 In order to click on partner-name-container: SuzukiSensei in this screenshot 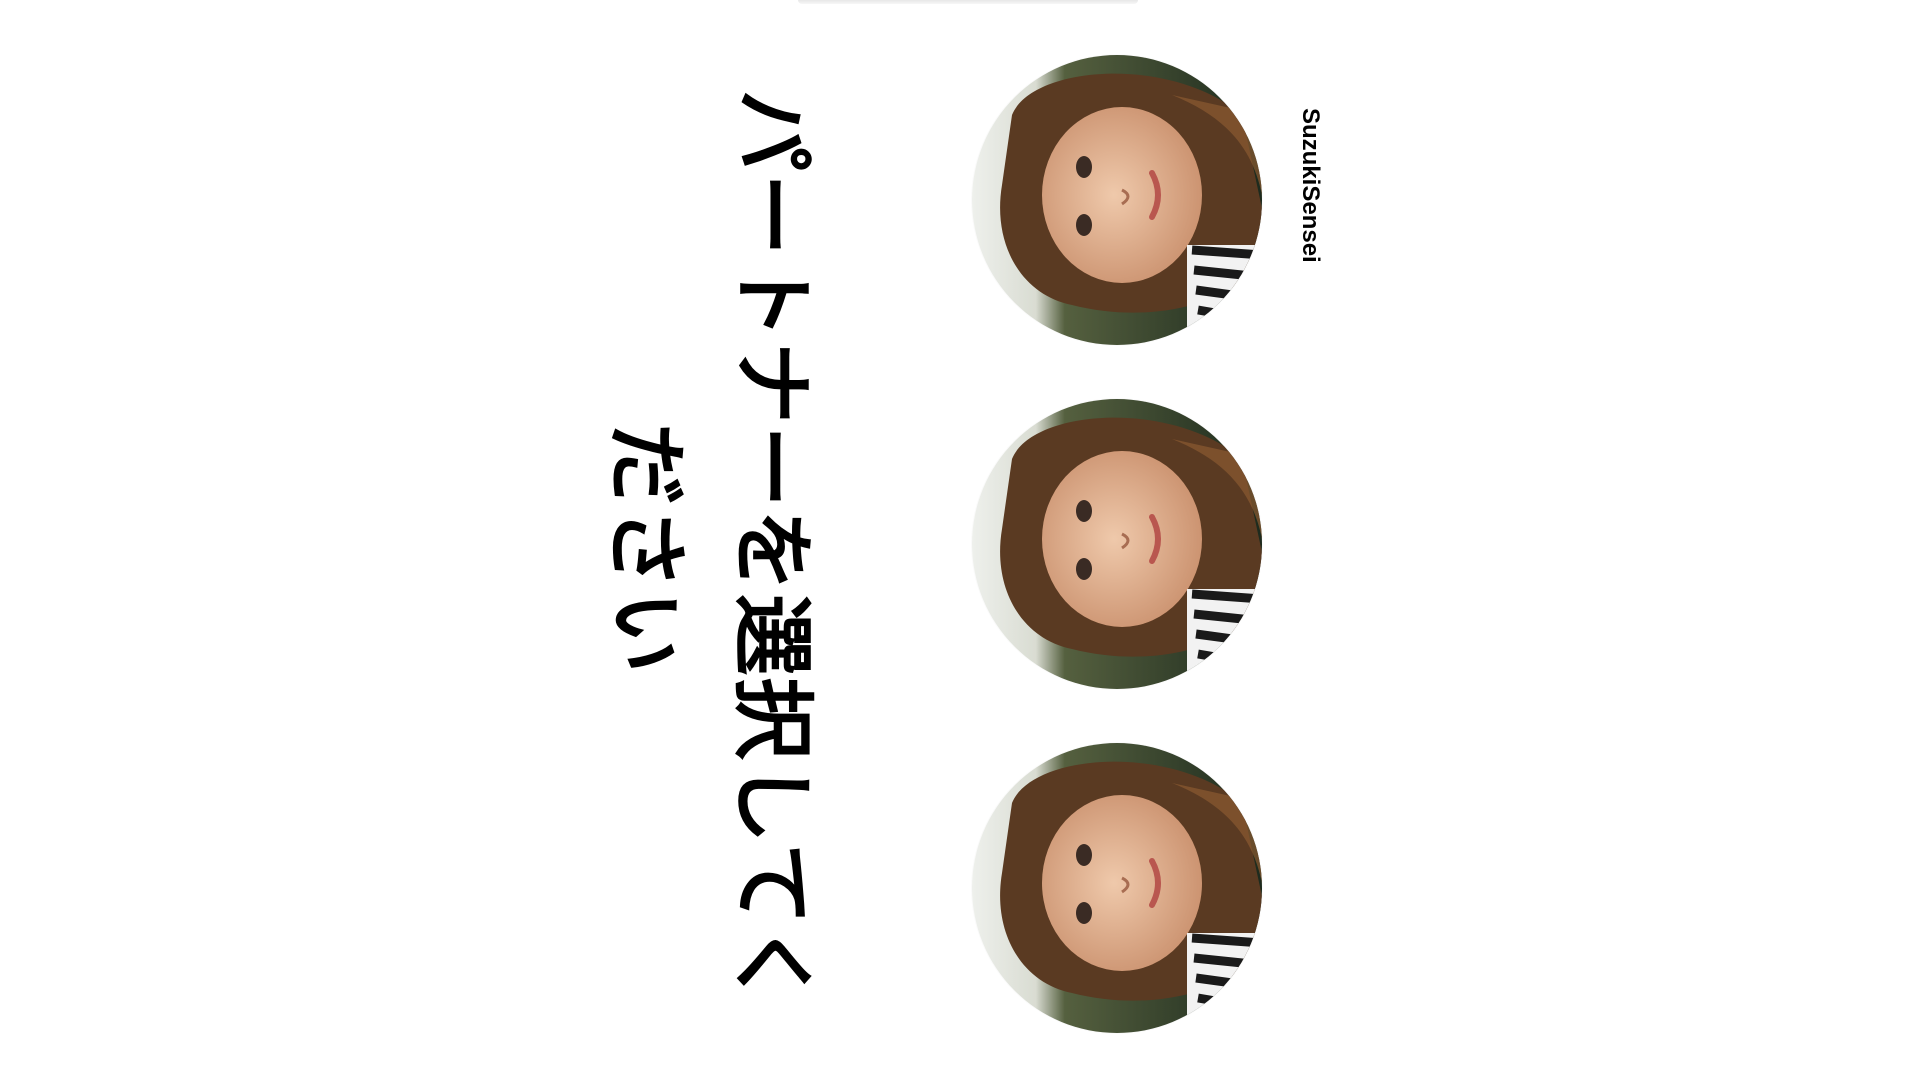, I will do `click(1310, 198)`.